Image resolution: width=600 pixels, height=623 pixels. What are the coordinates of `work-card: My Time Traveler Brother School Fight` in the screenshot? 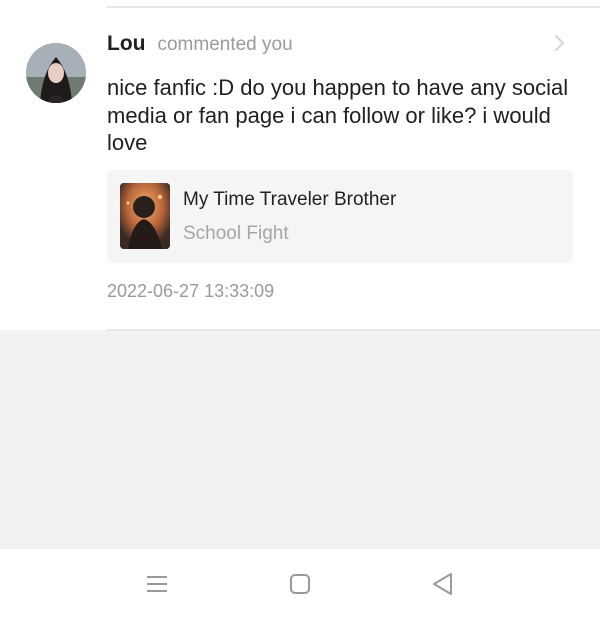 It's located at (340, 216).